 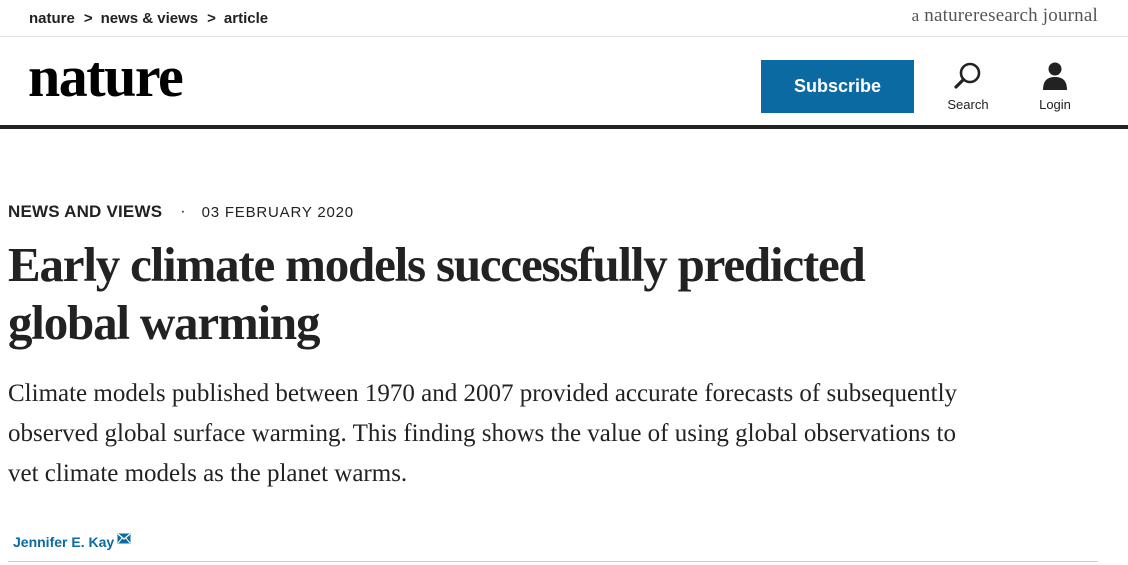 I want to click on breadcrumb: nature > news & views > article, so click(x=148, y=18).